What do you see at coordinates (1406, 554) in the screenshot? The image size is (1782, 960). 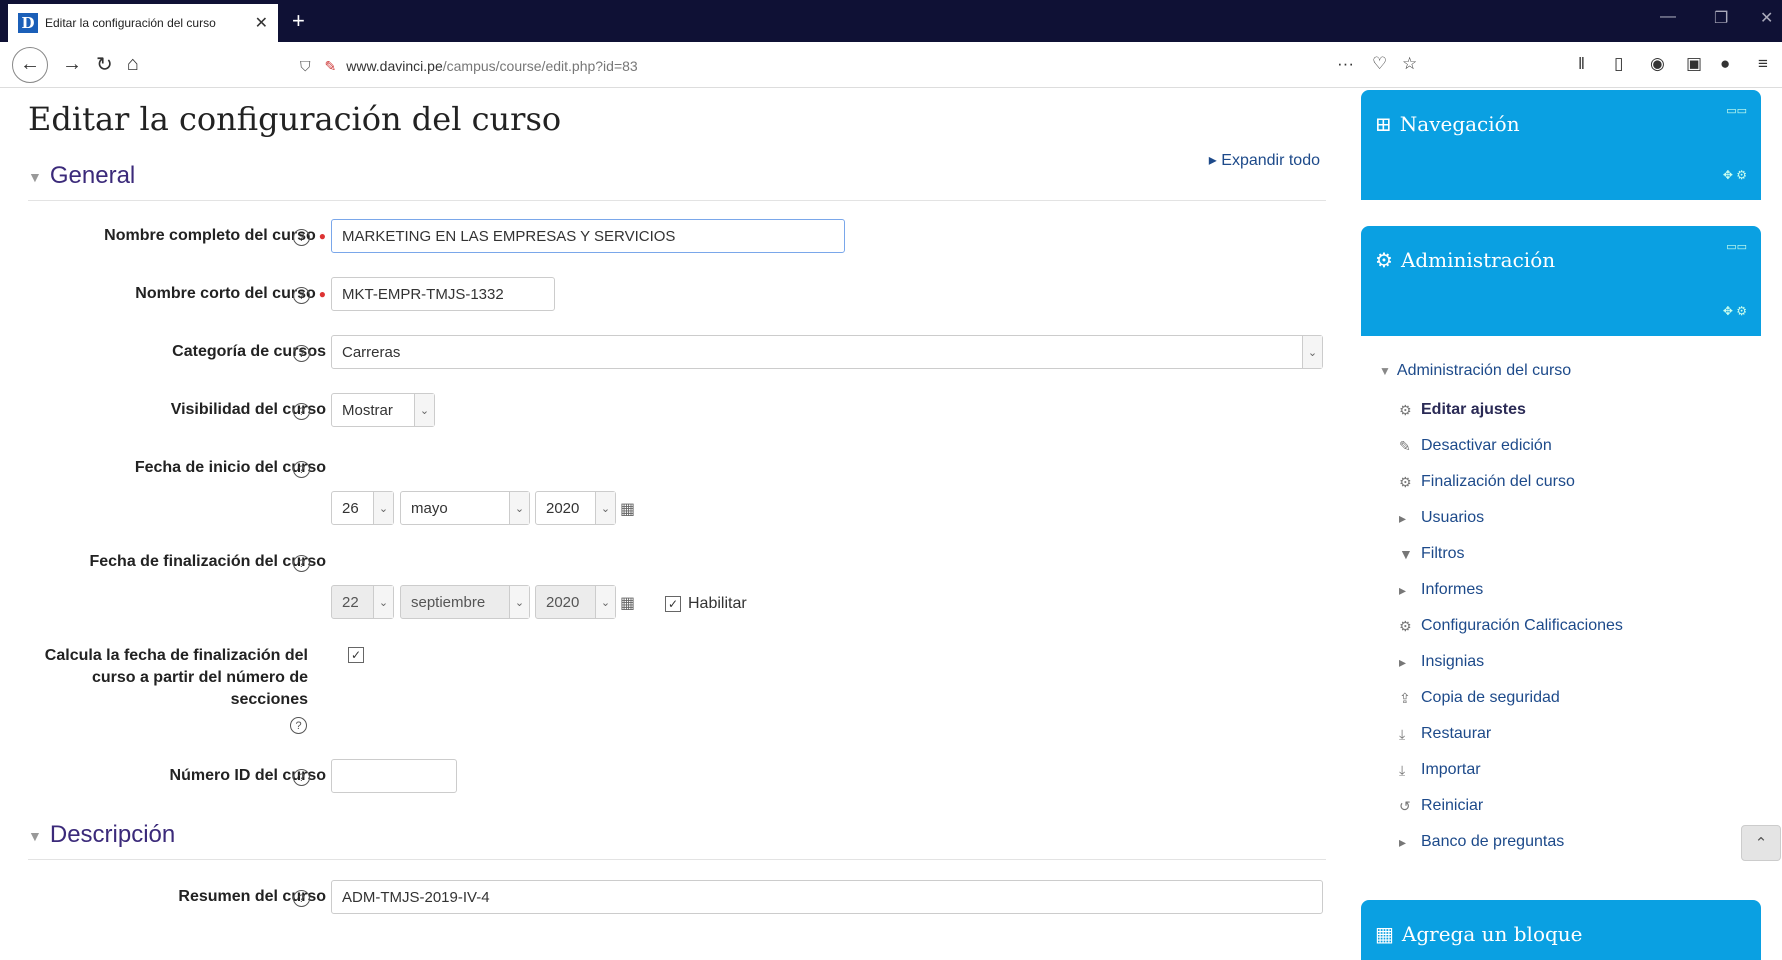 I see `filter-icon: ▼` at bounding box center [1406, 554].